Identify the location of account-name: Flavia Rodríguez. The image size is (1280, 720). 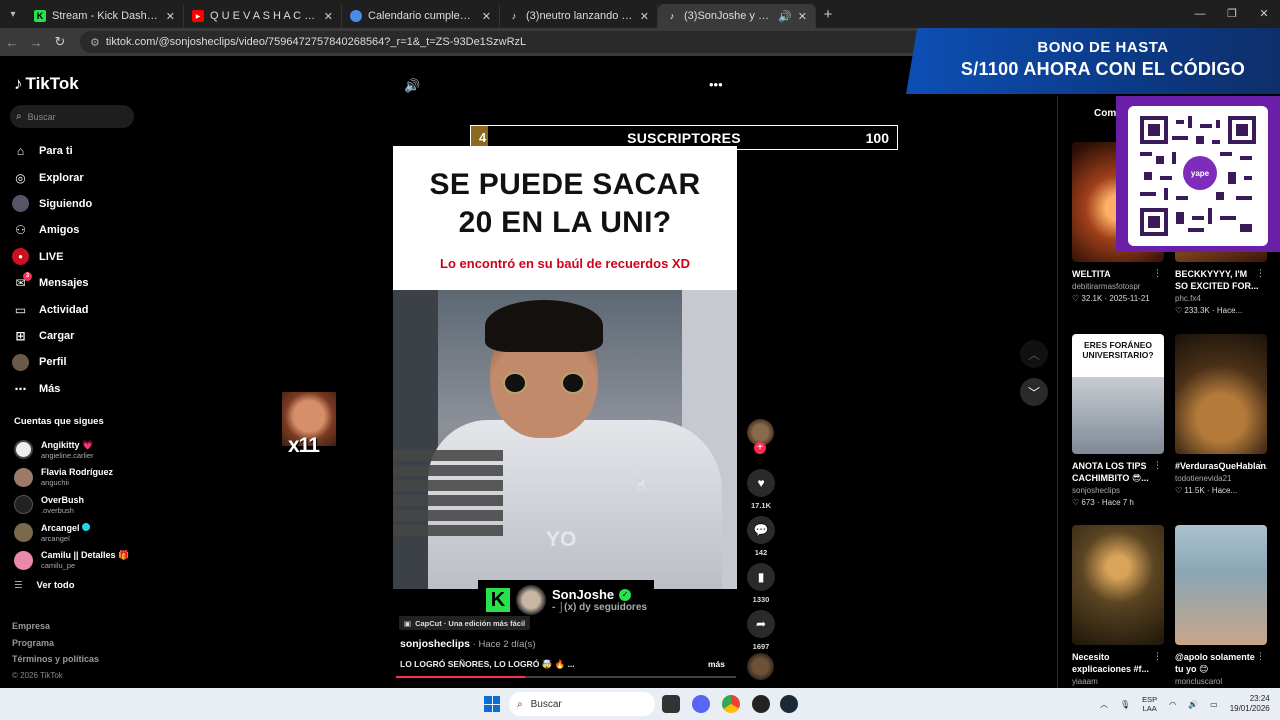
(77, 472).